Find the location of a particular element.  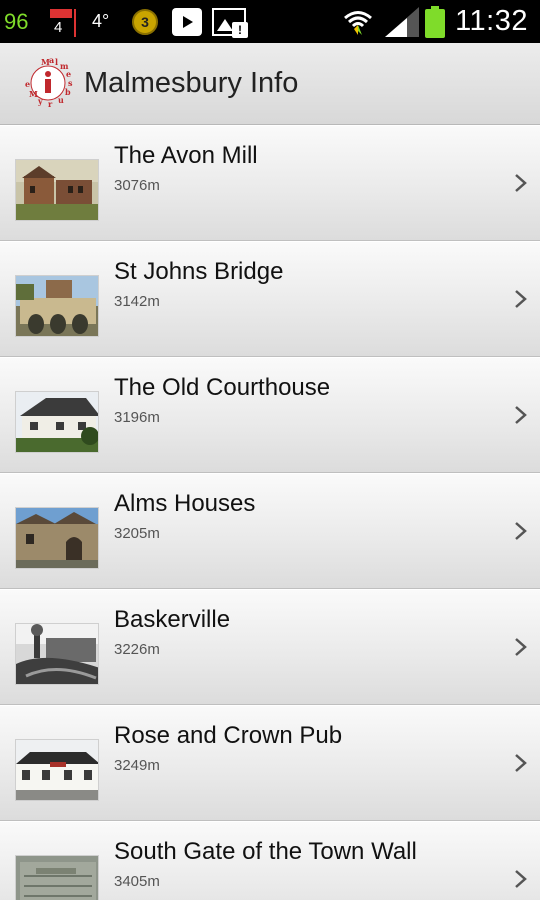

place-title: Baskerville is located at coordinates (172, 619).